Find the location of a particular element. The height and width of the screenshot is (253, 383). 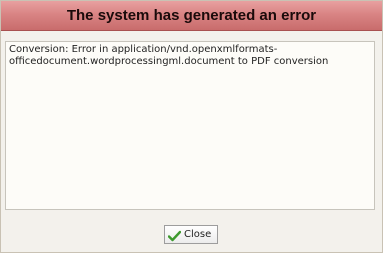

close-button: Close is located at coordinates (191, 234).